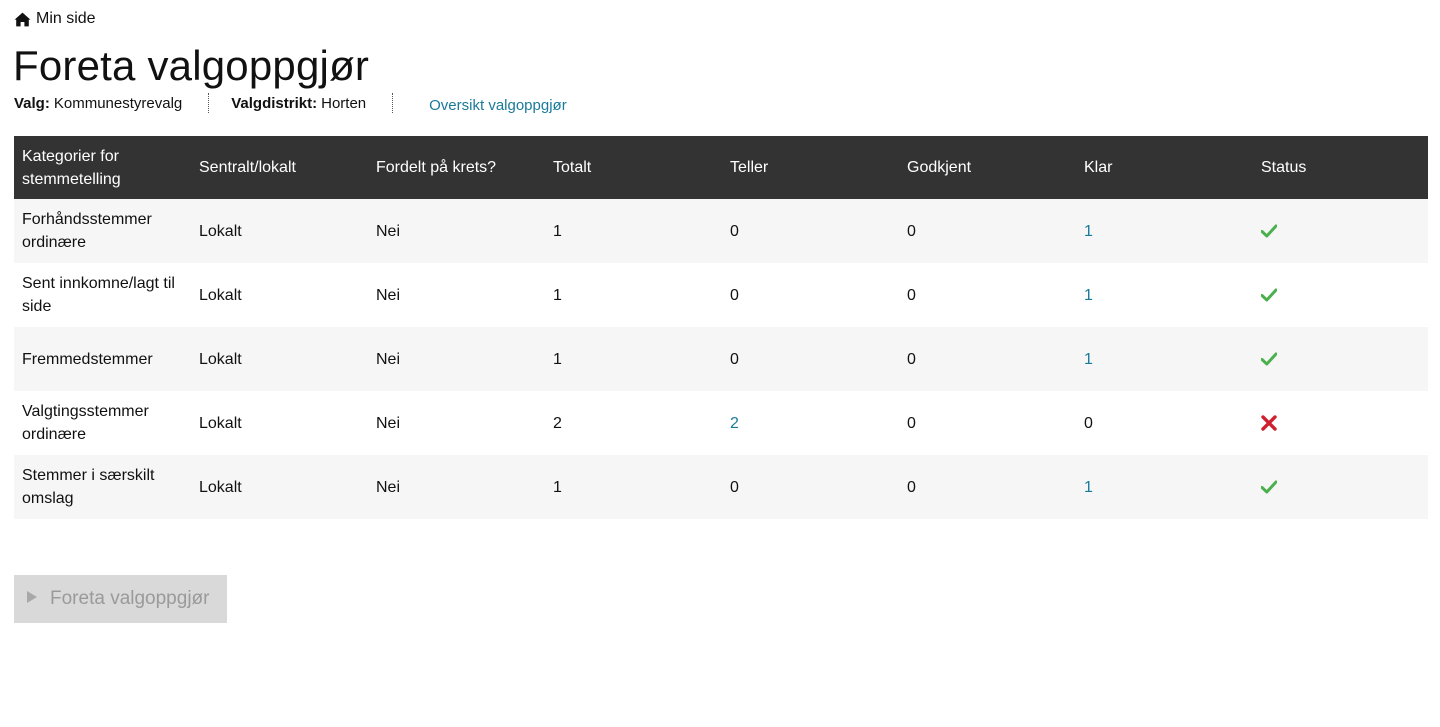 This screenshot has width=1440, height=727. What do you see at coordinates (498, 105) in the screenshot?
I see `overview-link: Oversikt valgoppgjør` at bounding box center [498, 105].